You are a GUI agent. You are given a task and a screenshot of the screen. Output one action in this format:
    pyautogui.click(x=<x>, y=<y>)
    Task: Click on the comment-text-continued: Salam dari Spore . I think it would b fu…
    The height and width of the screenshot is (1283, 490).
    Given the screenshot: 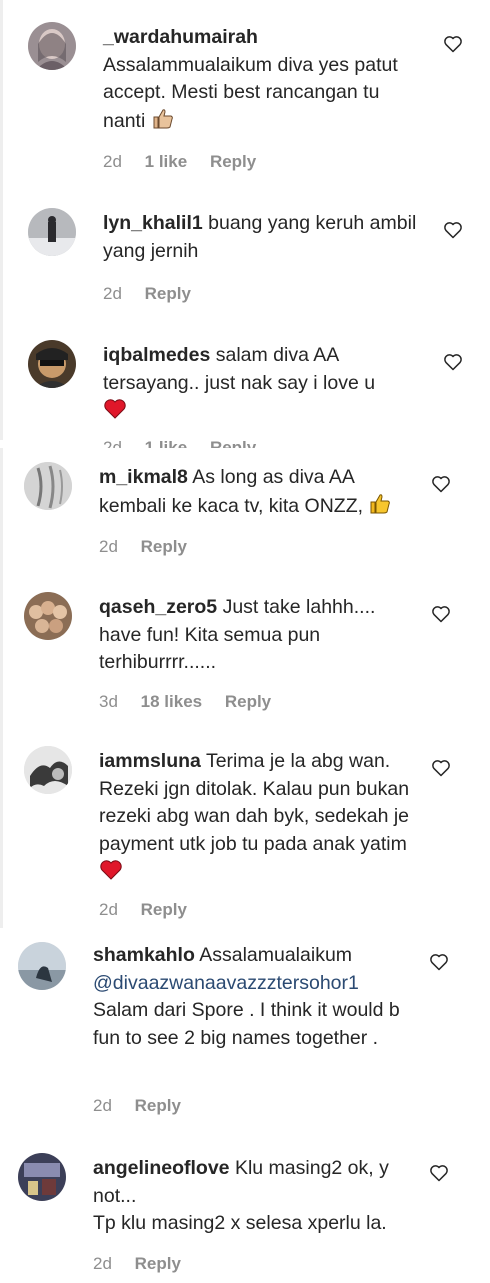 What is the action you would take?
    pyautogui.click(x=246, y=1024)
    